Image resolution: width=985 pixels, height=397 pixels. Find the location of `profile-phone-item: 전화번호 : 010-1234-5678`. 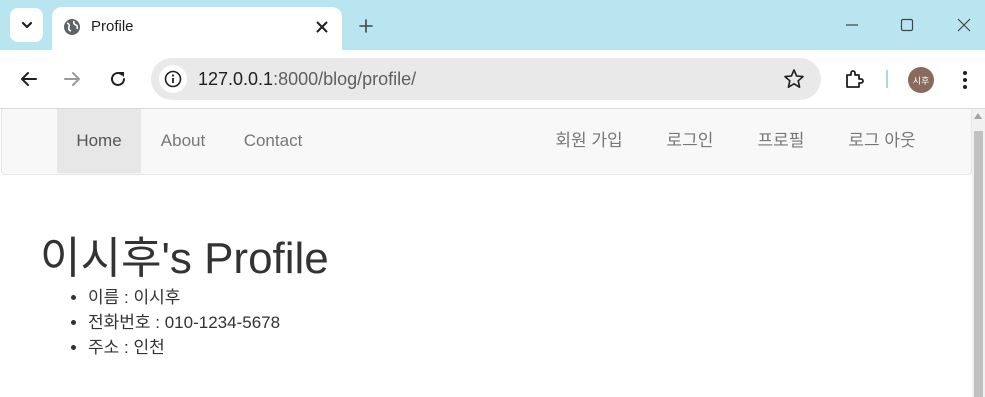

profile-phone-item: 전화번호 : 010-1234-5678 is located at coordinates (184, 324).